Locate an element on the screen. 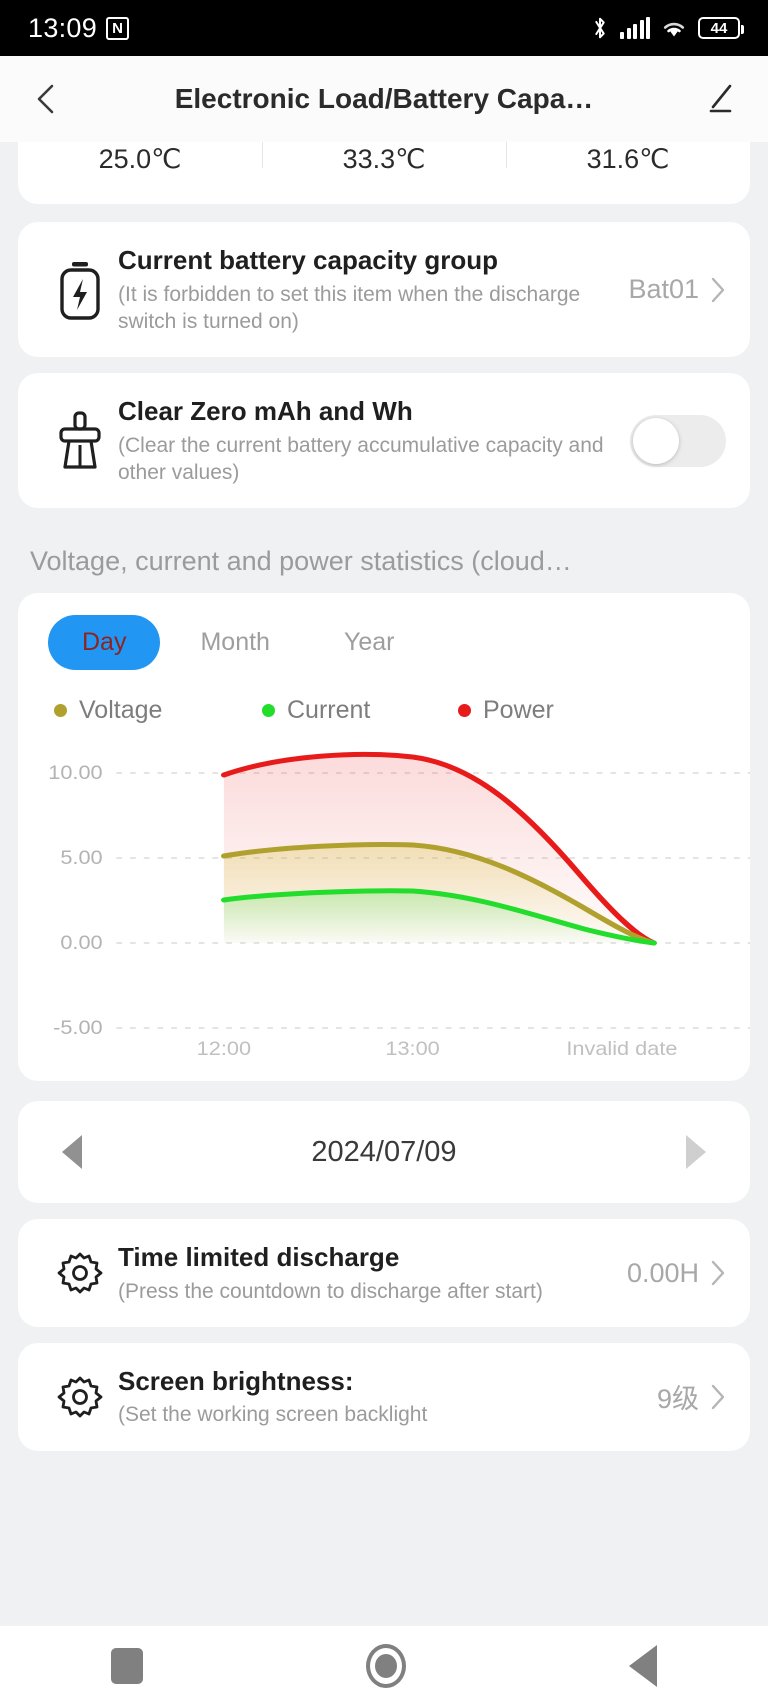 The width and height of the screenshot is (768, 1706). next-date-arrow-icon is located at coordinates (696, 1152).